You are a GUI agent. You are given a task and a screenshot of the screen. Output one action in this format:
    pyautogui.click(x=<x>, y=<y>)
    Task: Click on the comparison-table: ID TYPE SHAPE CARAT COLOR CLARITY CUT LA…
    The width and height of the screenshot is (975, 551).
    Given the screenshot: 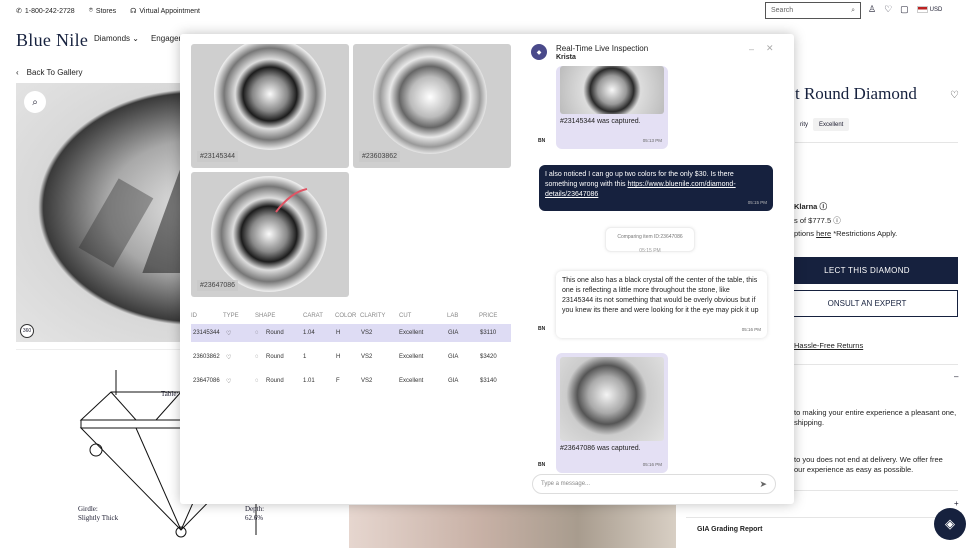 What is the action you would take?
    pyautogui.click(x=351, y=352)
    